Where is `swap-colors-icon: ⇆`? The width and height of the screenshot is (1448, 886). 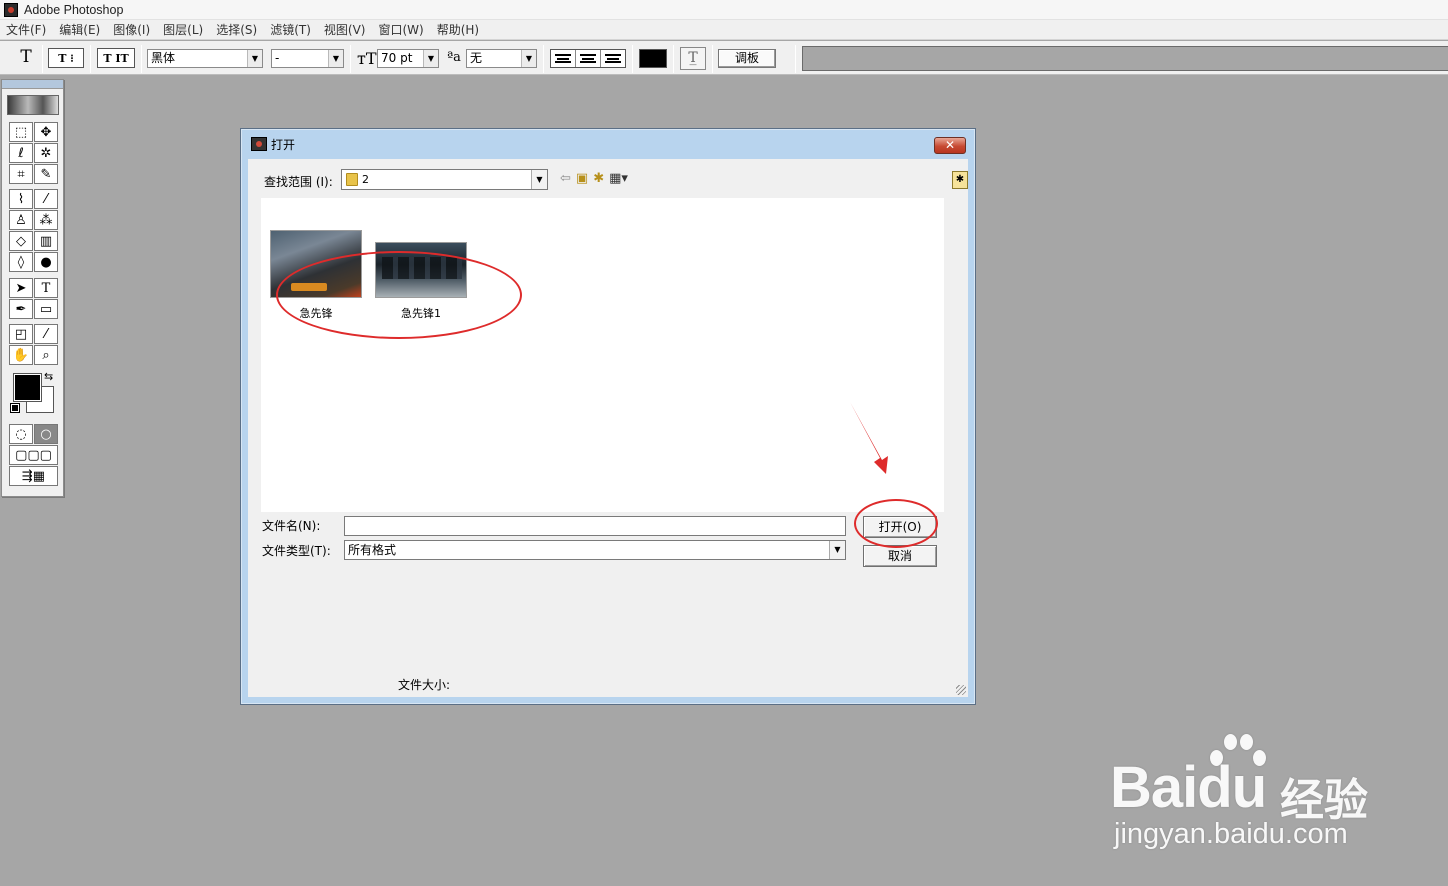 swap-colors-icon: ⇆ is located at coordinates (48, 376).